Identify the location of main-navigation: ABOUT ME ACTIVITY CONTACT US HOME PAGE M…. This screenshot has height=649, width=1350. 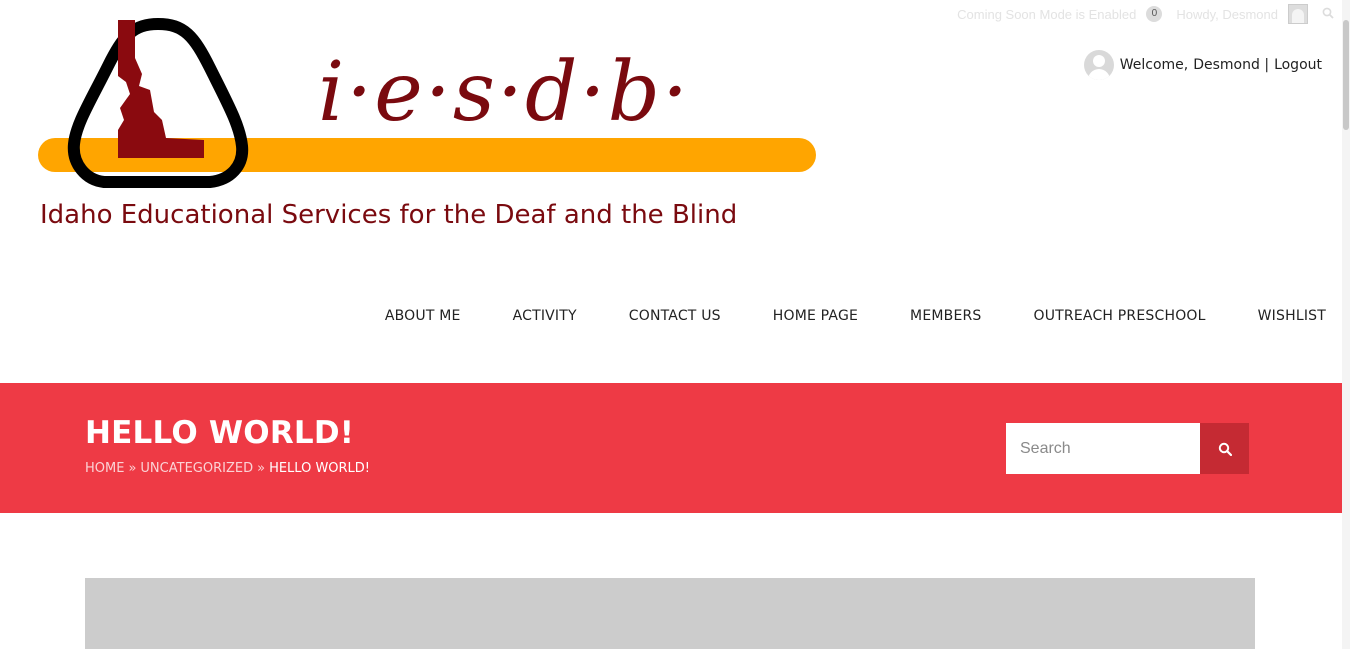
(829, 316).